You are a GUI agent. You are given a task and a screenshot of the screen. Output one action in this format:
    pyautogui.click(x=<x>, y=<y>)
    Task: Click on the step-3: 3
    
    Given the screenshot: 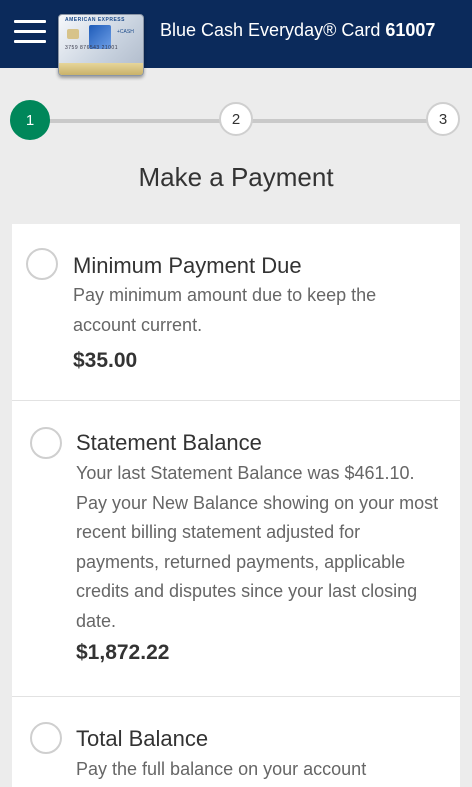 What is the action you would take?
    pyautogui.click(x=443, y=119)
    